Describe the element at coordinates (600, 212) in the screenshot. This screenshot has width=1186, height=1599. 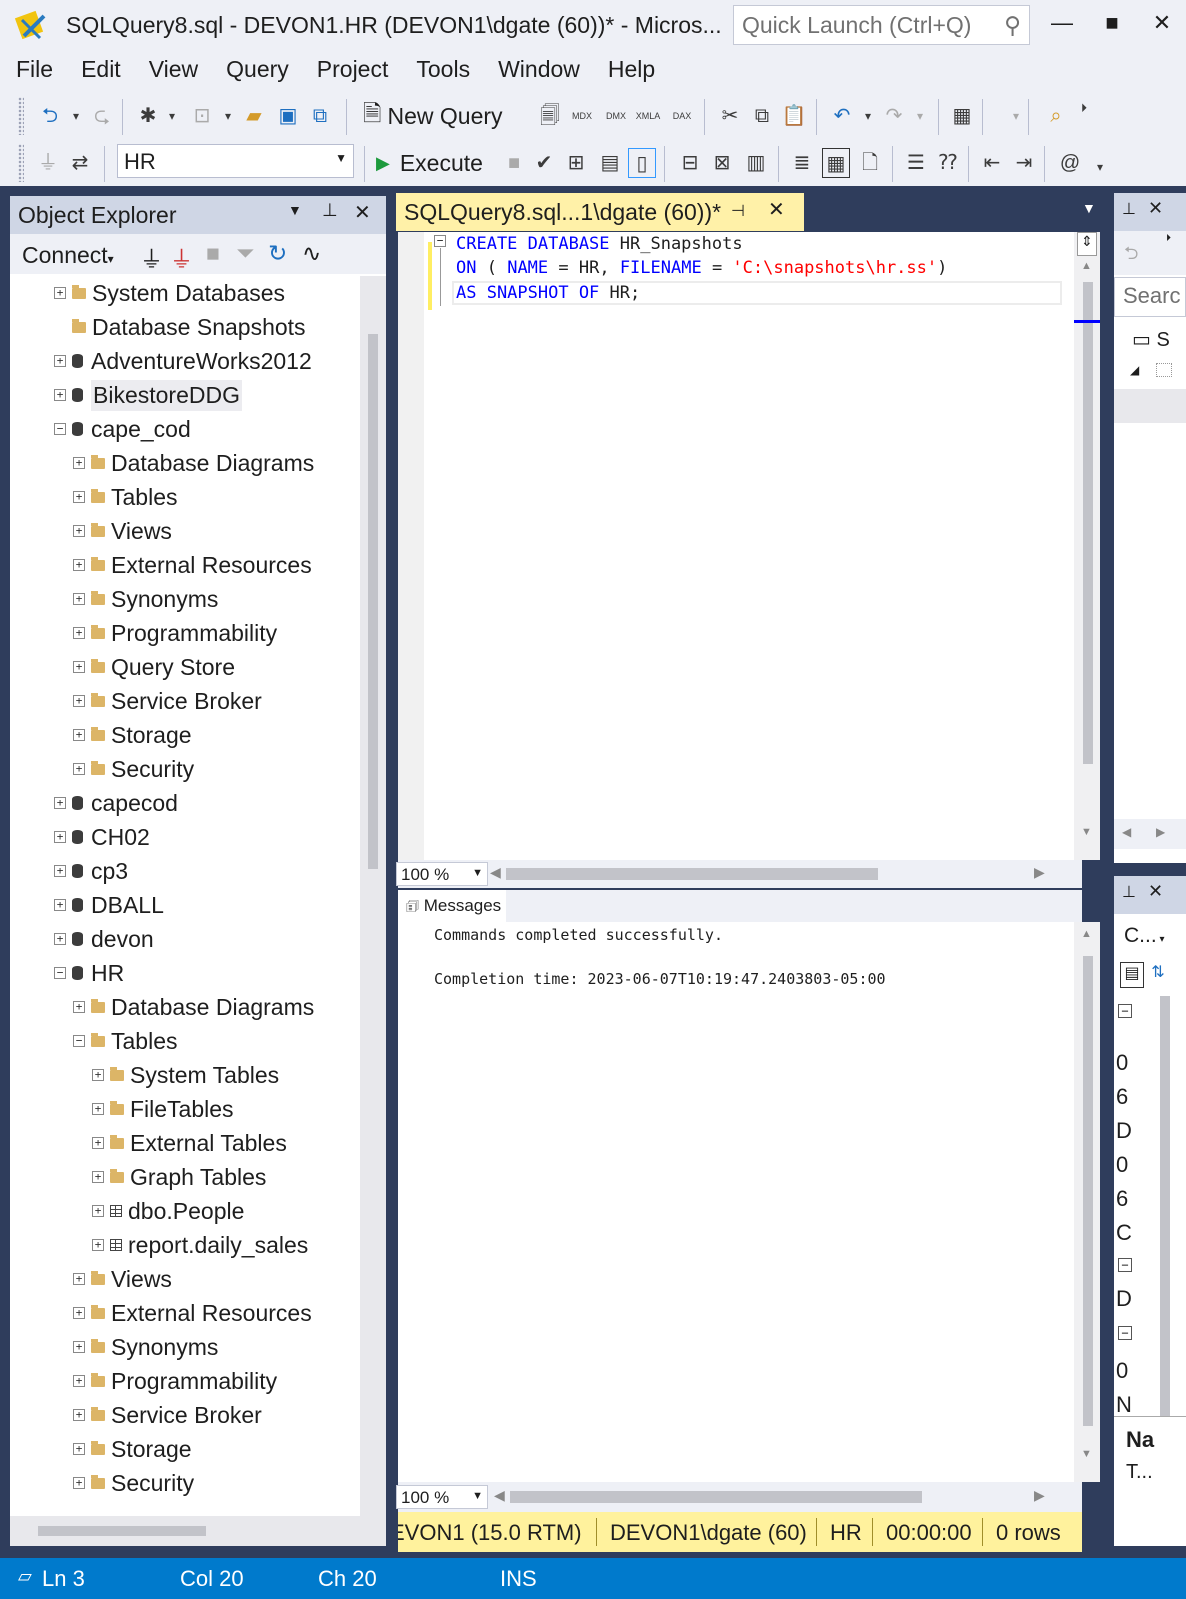
I see `query-editor-tab: SQLQuery8.sql...1\dgate (60))* ⊣ ✕` at that location.